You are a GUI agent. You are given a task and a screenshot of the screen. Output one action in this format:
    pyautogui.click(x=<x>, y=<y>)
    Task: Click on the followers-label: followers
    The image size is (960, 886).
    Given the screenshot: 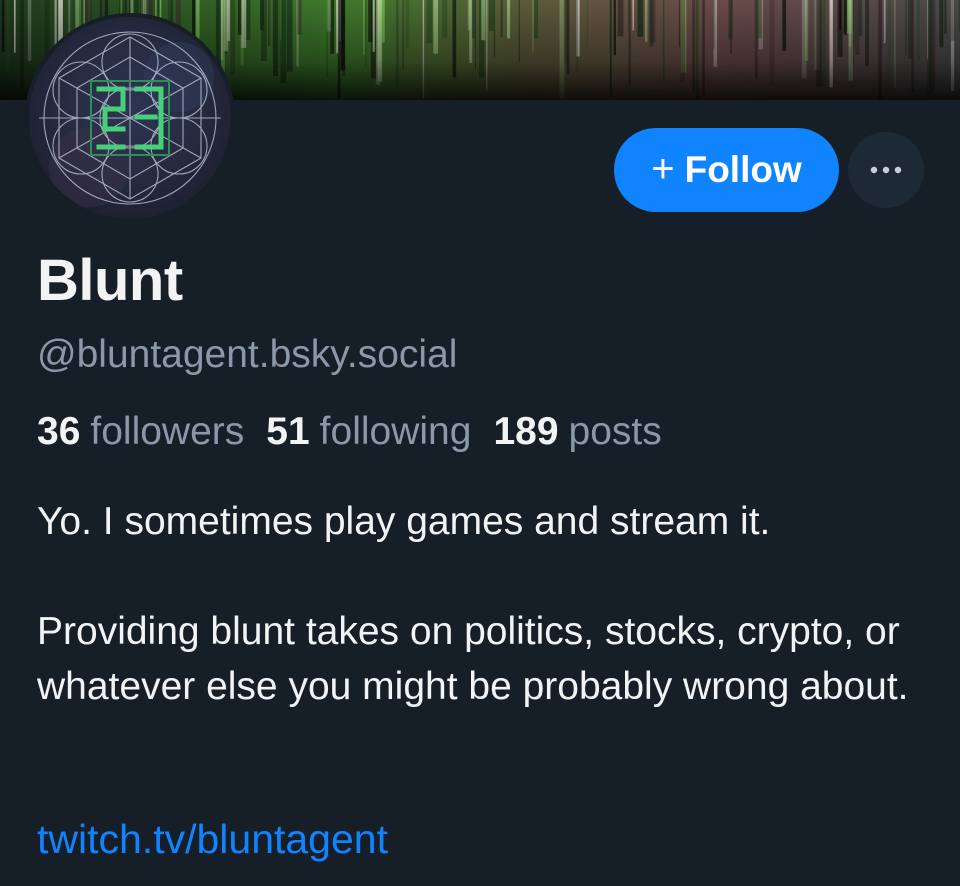 What is the action you would take?
    pyautogui.click(x=167, y=431)
    